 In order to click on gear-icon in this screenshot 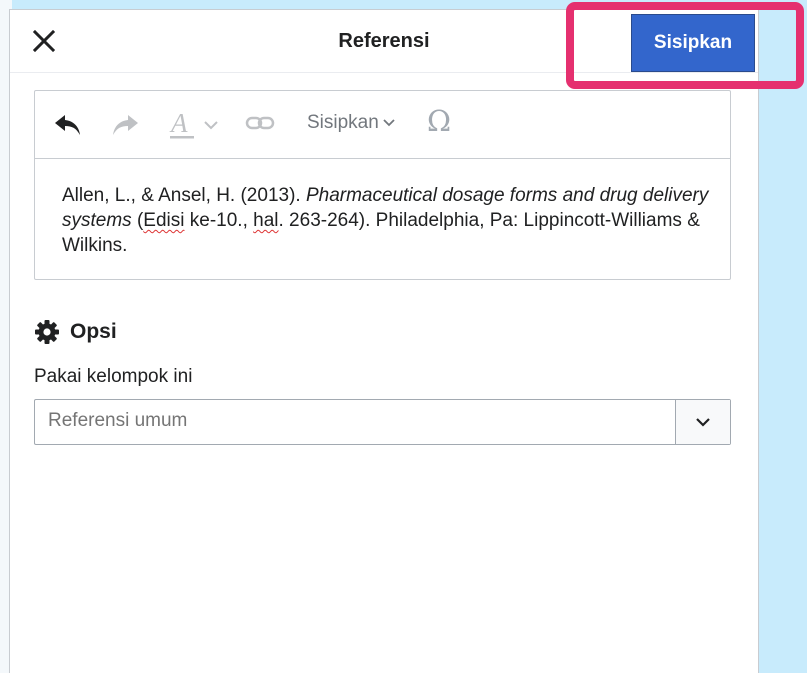, I will do `click(47, 332)`.